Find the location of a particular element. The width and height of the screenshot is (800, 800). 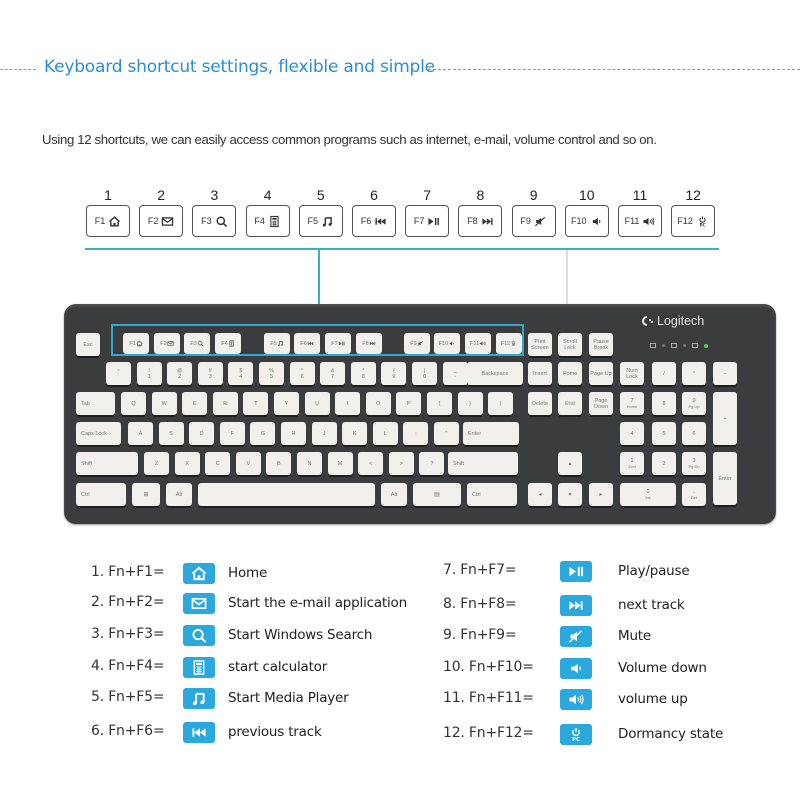

key-pause-break: Pause Break is located at coordinates (601, 344).